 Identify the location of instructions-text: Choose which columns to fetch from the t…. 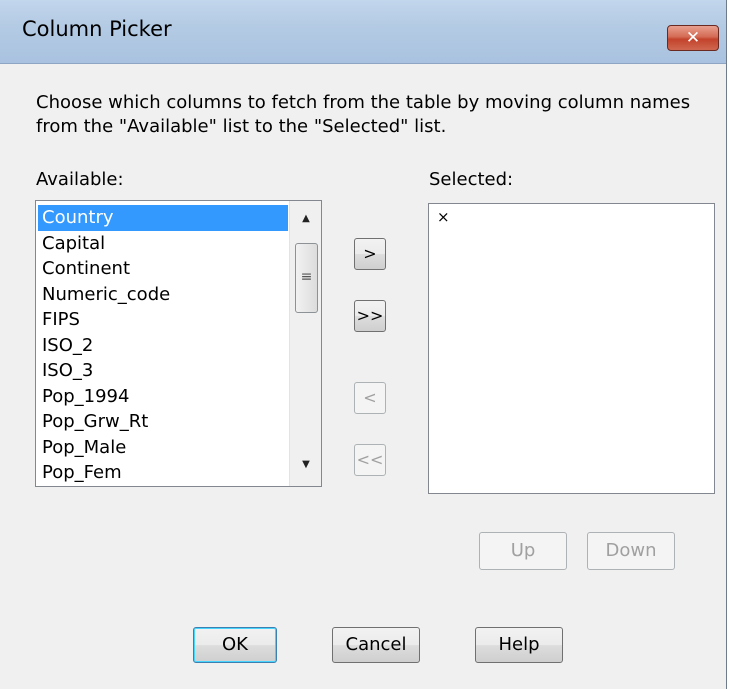
(363, 114).